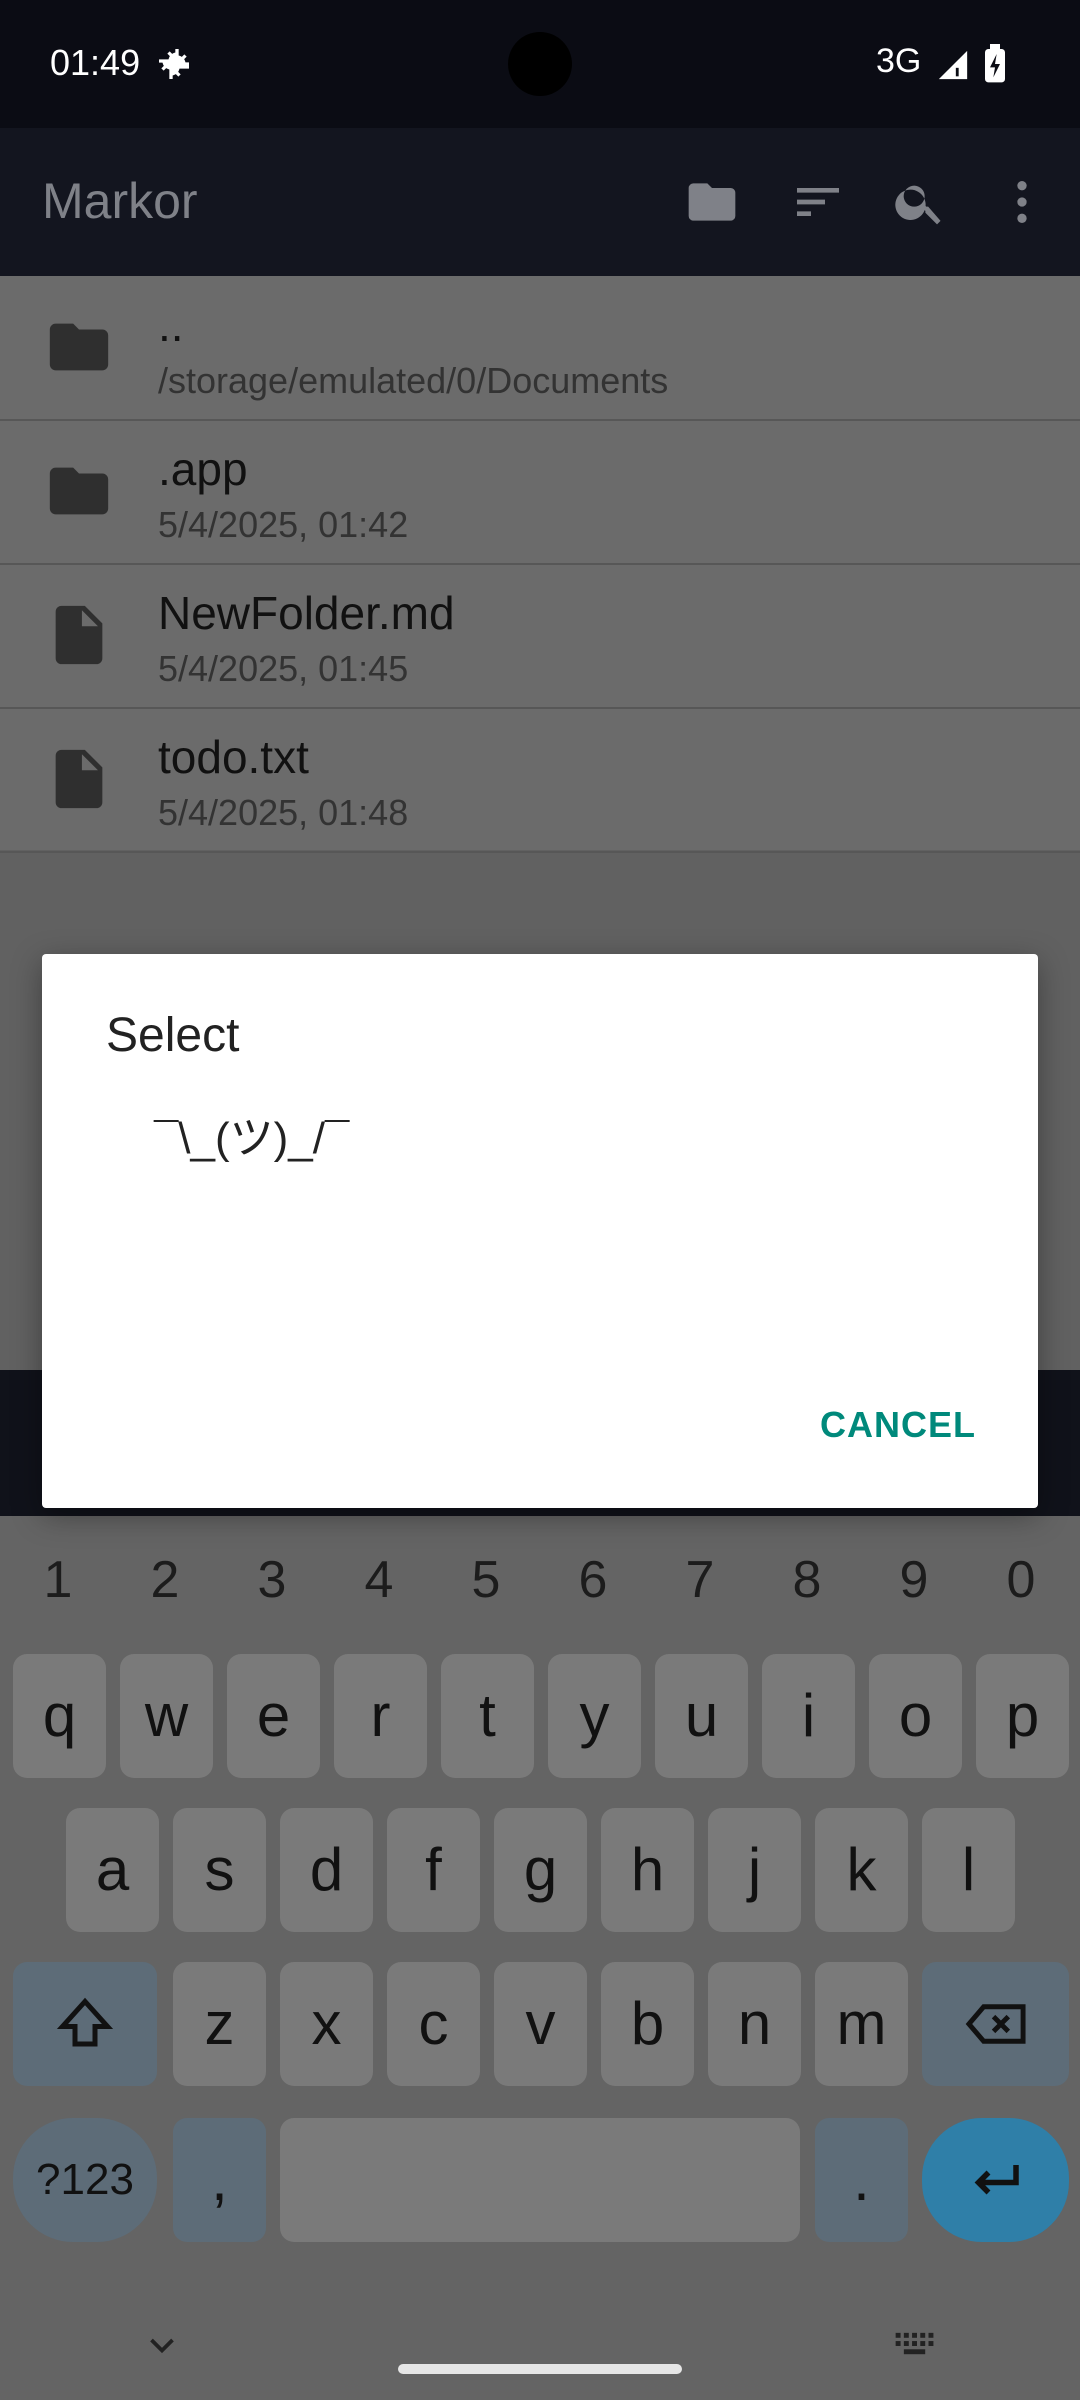  Describe the element at coordinates (59, 1716) in the screenshot. I see `key-q: q` at that location.